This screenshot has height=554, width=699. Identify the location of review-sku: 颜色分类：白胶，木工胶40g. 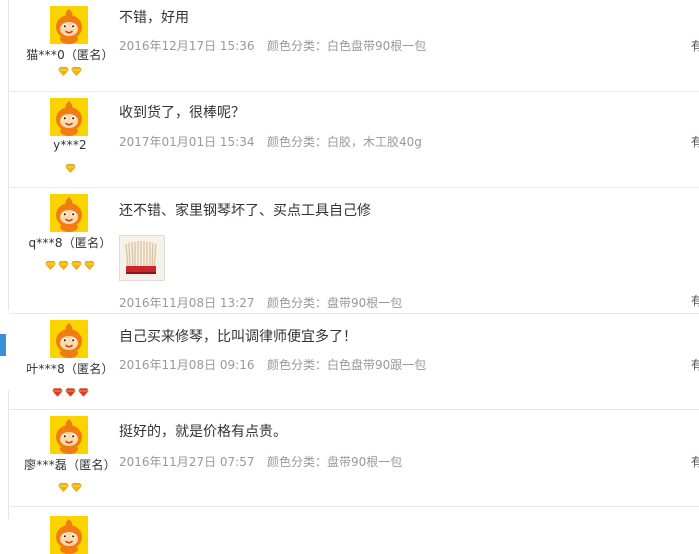
(344, 142).